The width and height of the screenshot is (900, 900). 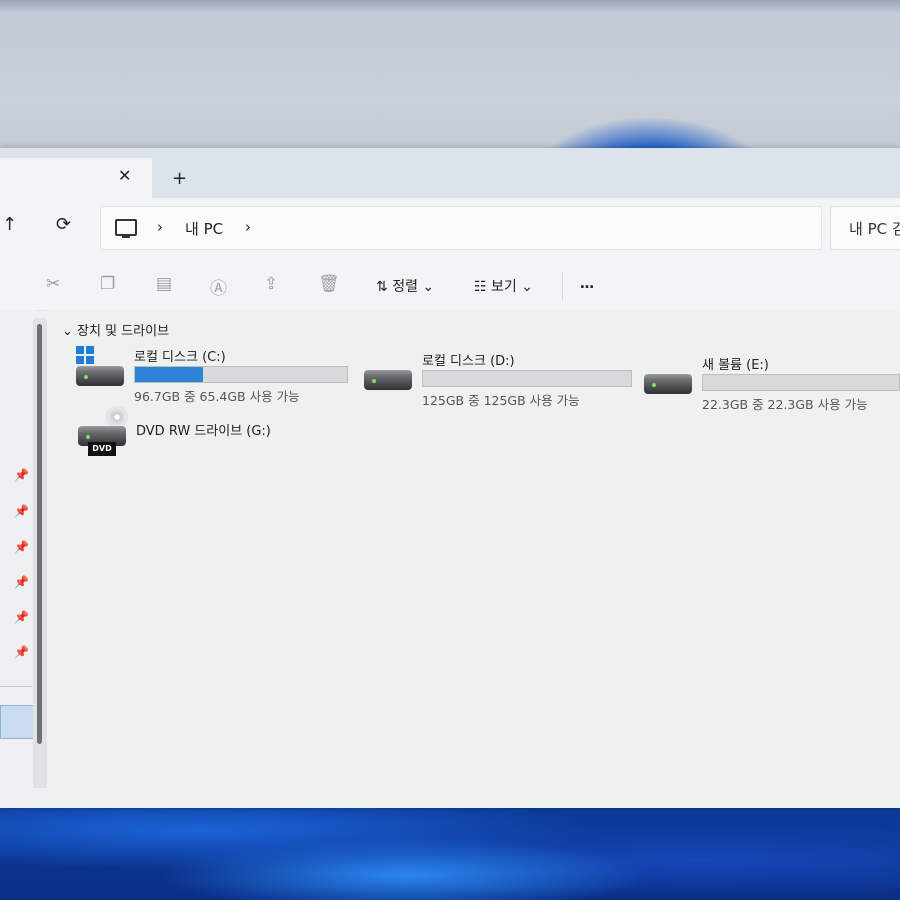 What do you see at coordinates (17, 722) in the screenshot?
I see `sidebar-item-this-pc` at bounding box center [17, 722].